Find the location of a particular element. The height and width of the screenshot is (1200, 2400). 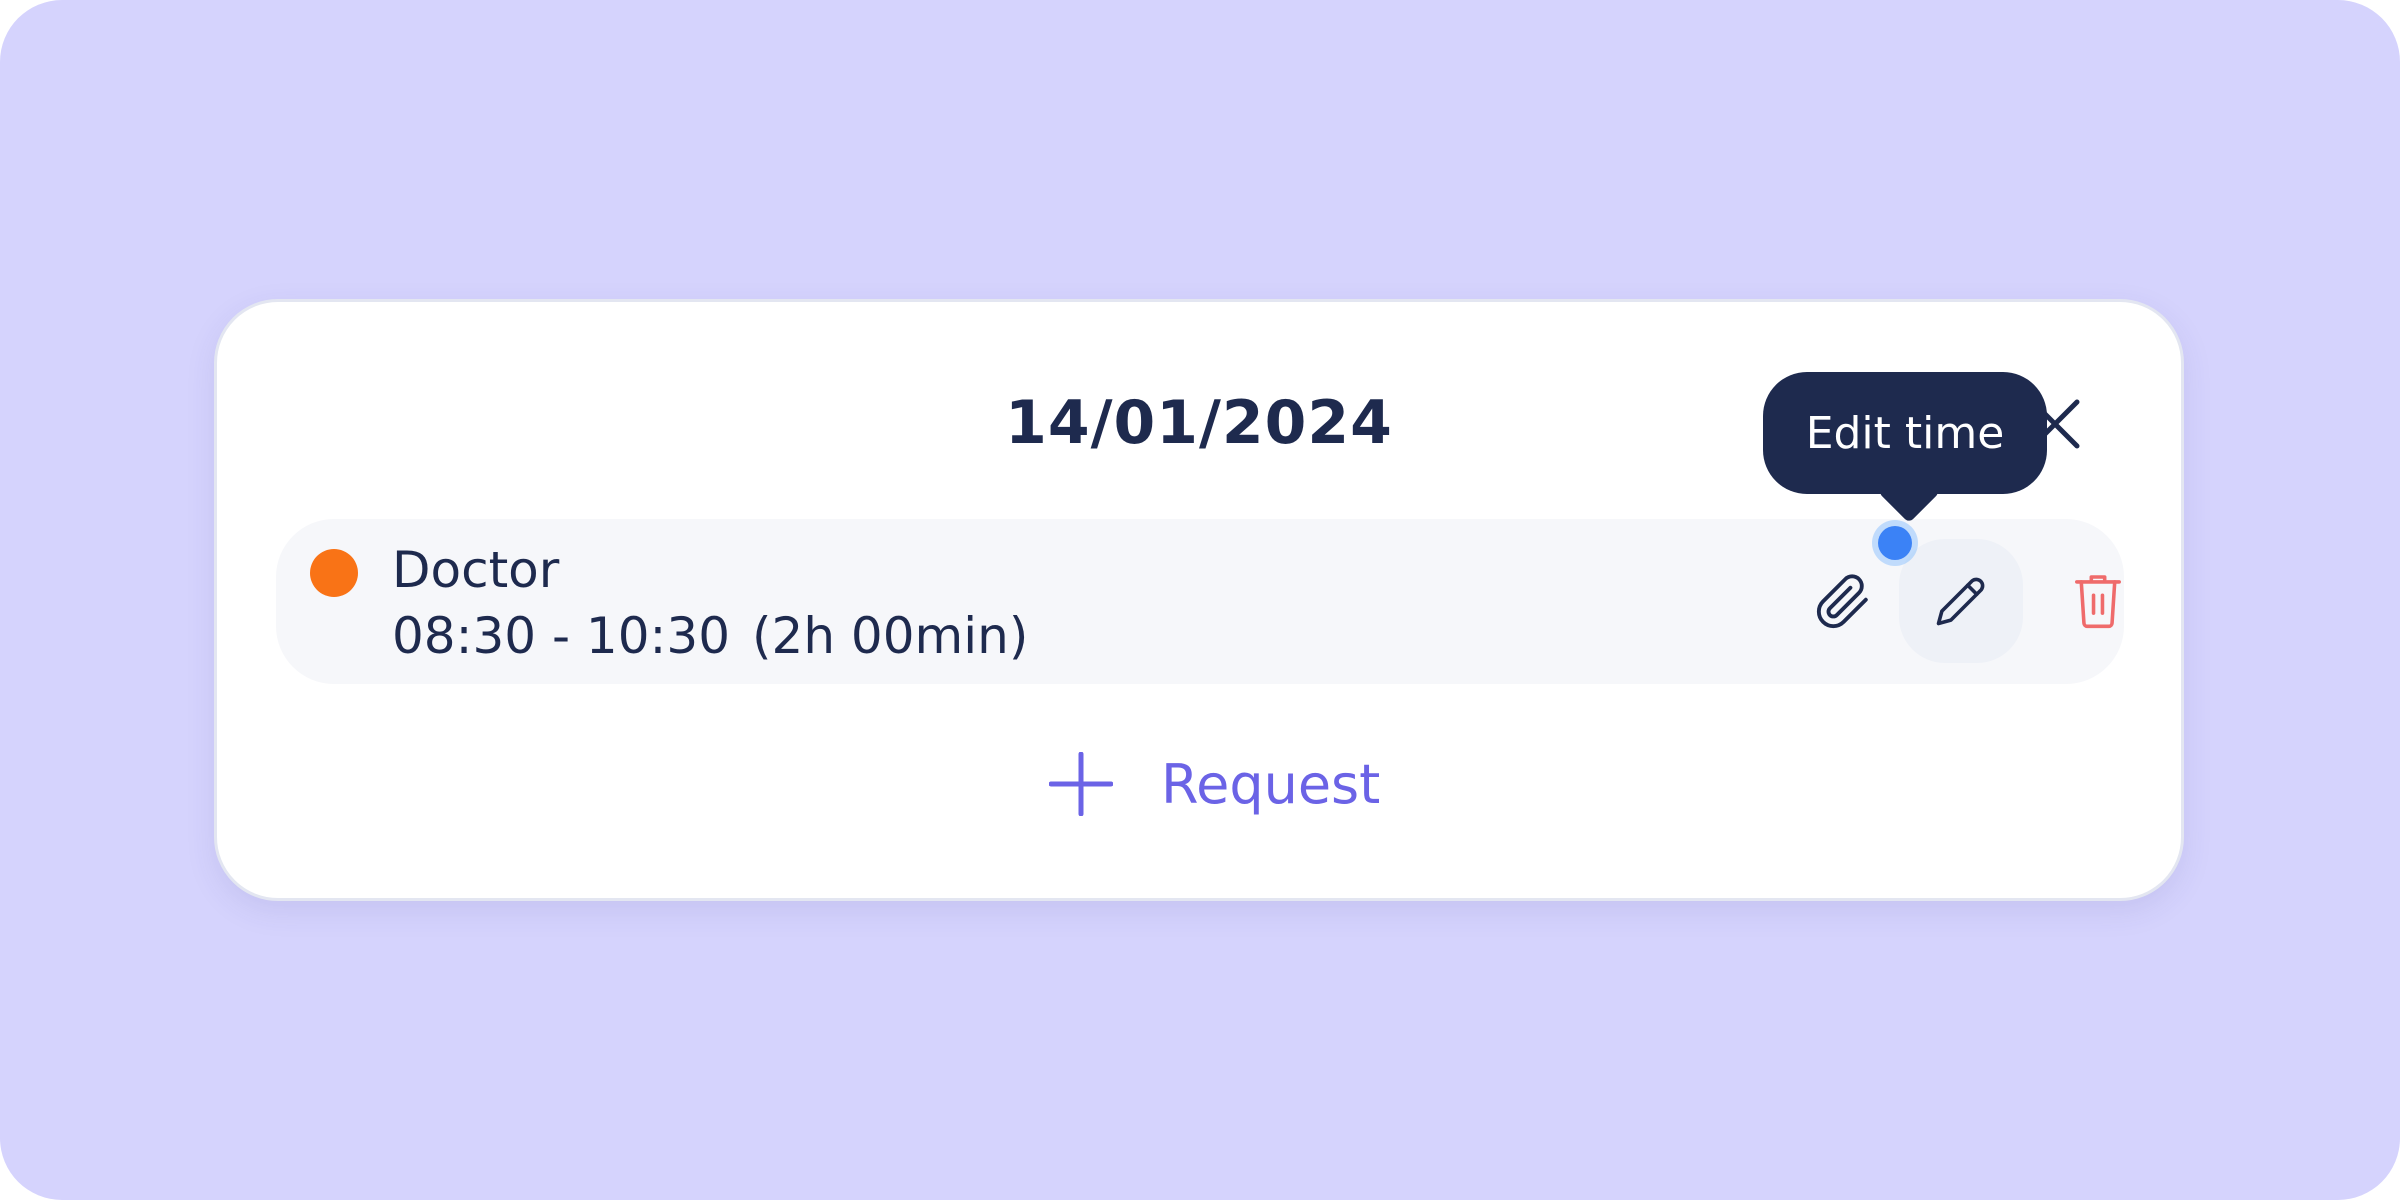

entry-time-range: 08:30 - 10:30 is located at coordinates (561, 636).